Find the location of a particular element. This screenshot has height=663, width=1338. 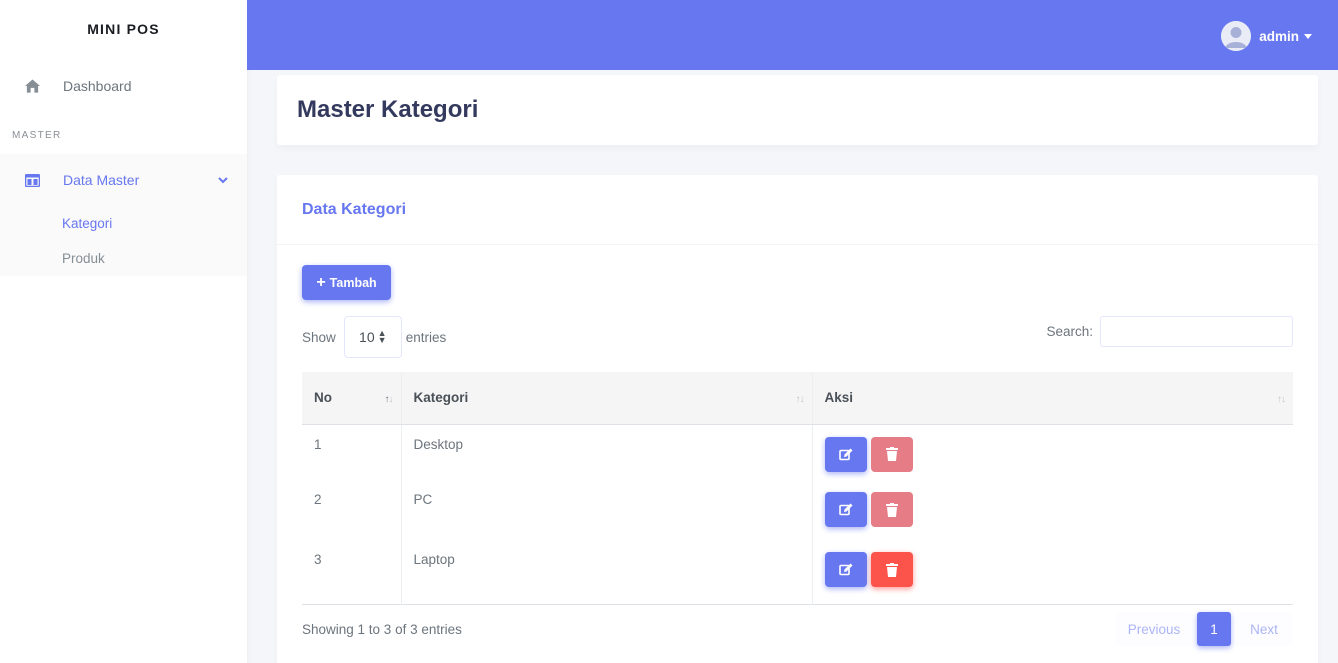

entries-value: 10 is located at coordinates (367, 337).